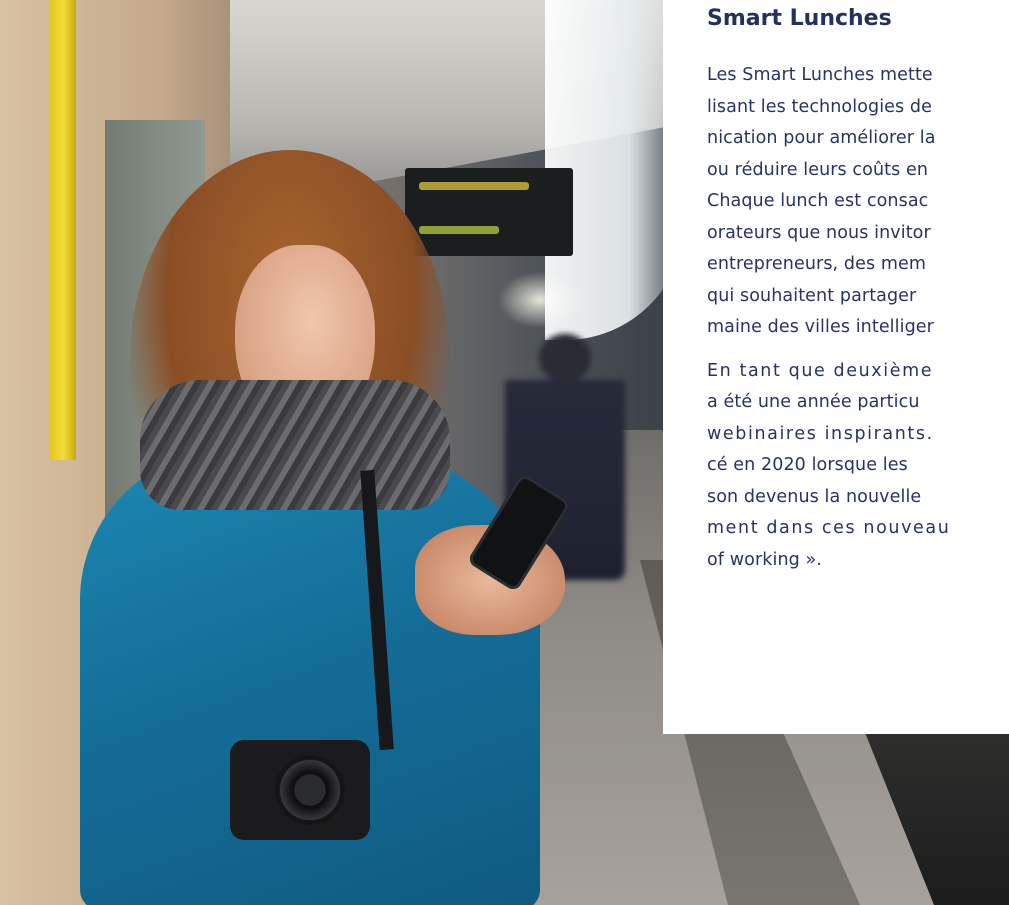 Image resolution: width=1009 pixels, height=905 pixels. Describe the element at coordinates (819, 232) in the screenshot. I see `paragraph-line: orateurs que nous invitor` at that location.